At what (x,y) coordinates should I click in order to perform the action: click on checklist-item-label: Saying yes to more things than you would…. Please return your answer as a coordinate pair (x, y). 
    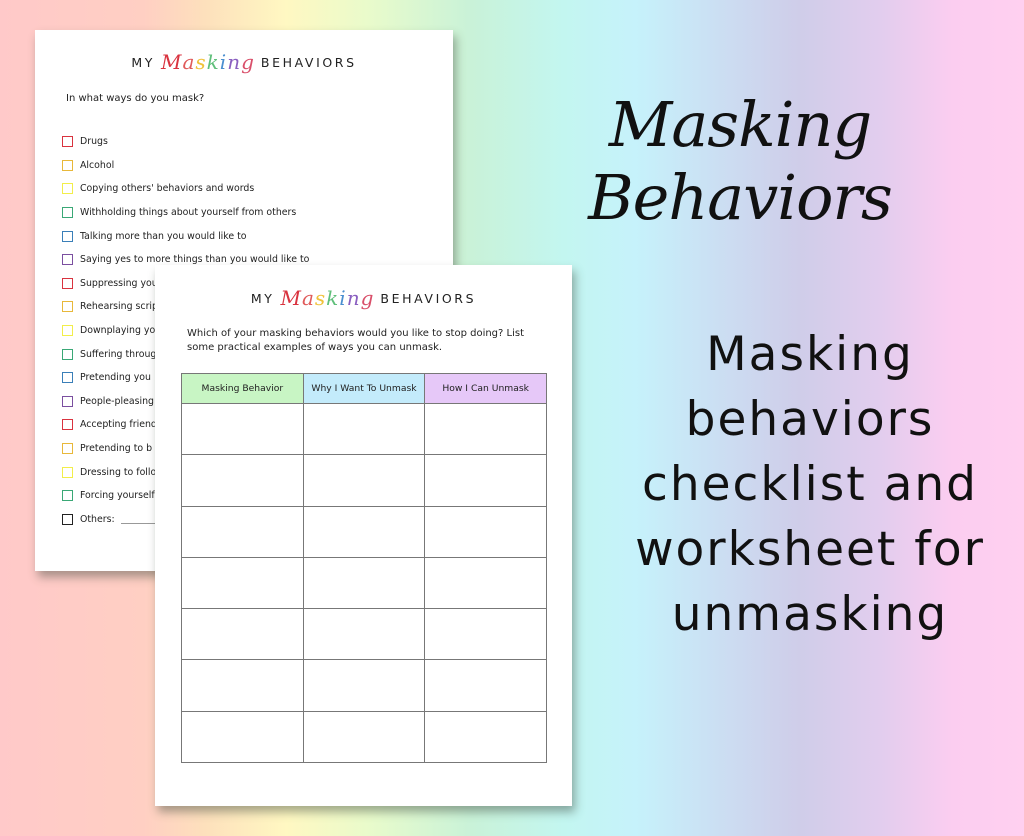
    Looking at the image, I should click on (195, 260).